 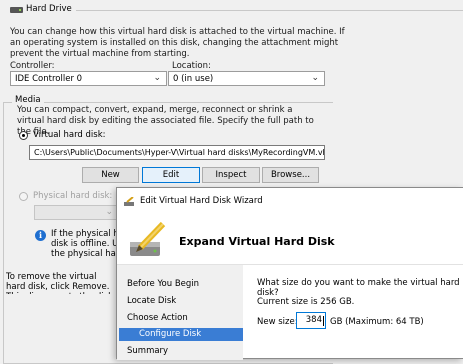 I want to click on wizard-title: Edit Virtual Hard Disk Wizard, so click(x=201, y=201).